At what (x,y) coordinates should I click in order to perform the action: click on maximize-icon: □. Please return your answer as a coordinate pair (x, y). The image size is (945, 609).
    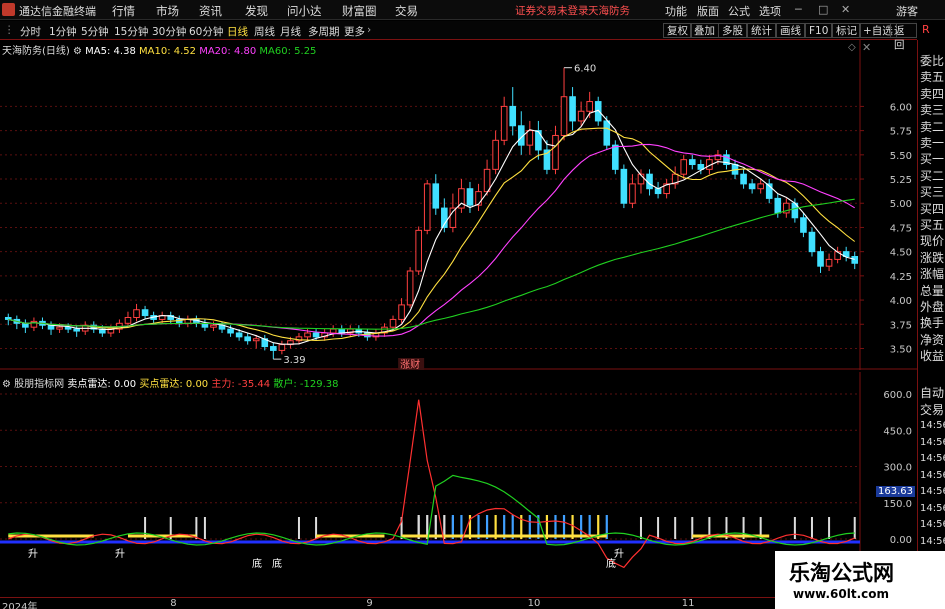
    Looking at the image, I should click on (823, 9).